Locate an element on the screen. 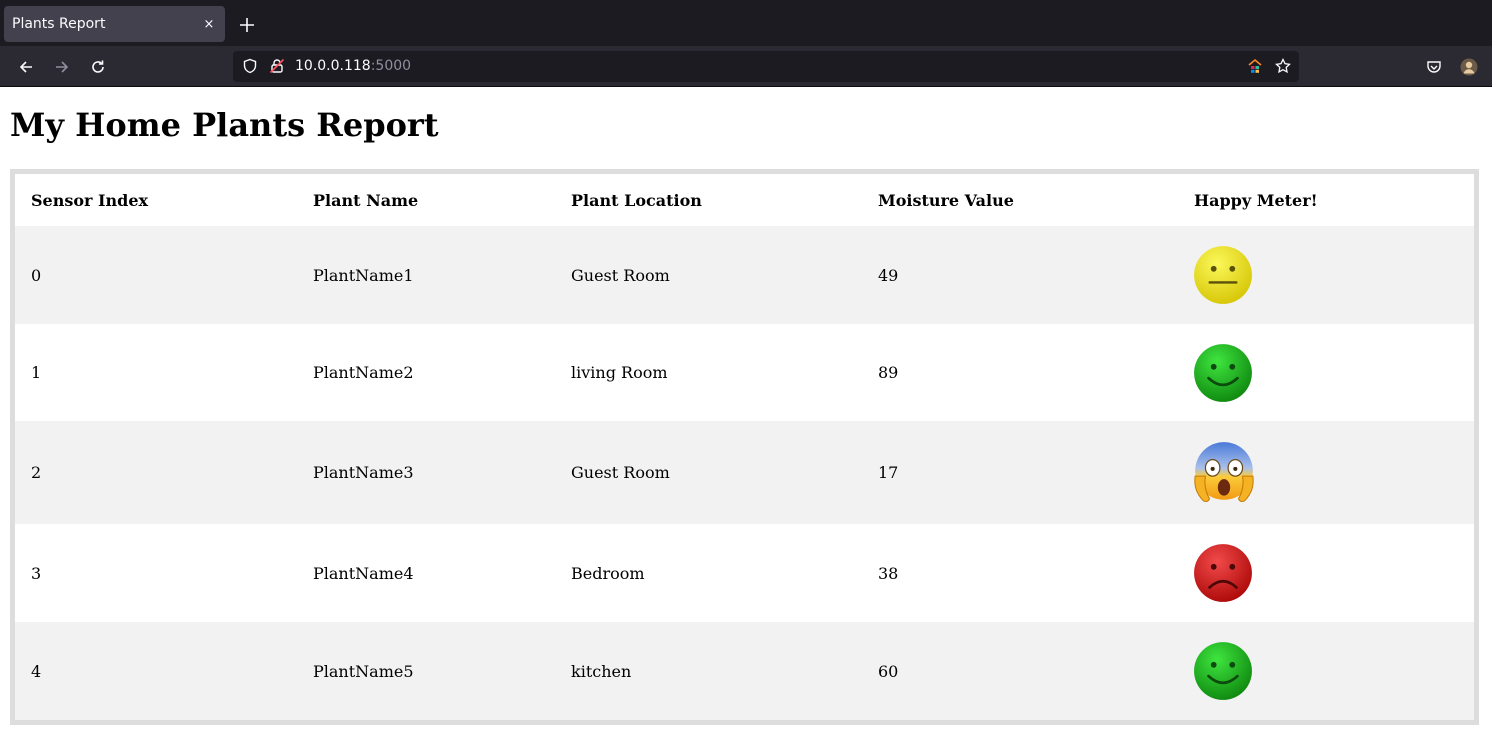 This screenshot has width=1492, height=737. table-row: 2 PlantName3 Guest Room 17 is located at coordinates (744, 472).